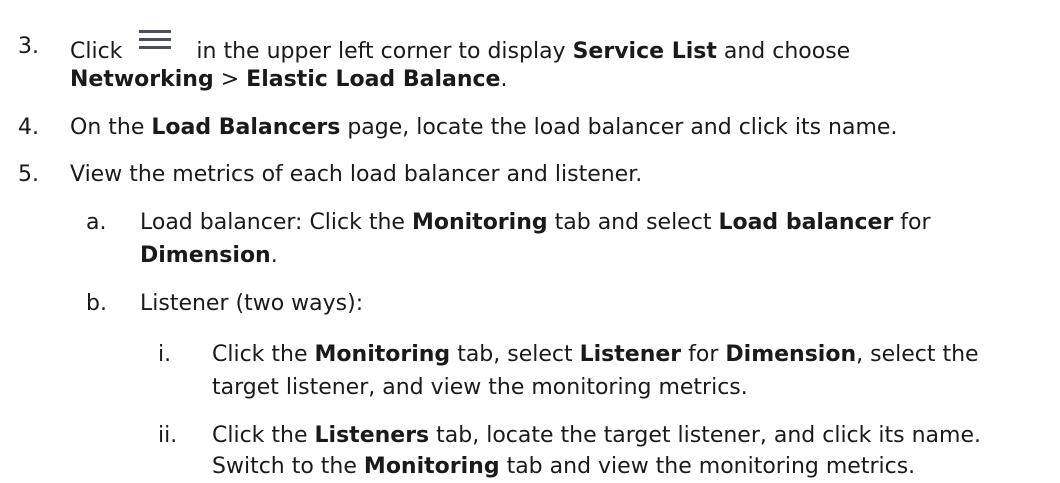 This screenshot has width=1060, height=483. What do you see at coordinates (246, 127) in the screenshot?
I see `load-balancers-label: Load Balancers` at bounding box center [246, 127].